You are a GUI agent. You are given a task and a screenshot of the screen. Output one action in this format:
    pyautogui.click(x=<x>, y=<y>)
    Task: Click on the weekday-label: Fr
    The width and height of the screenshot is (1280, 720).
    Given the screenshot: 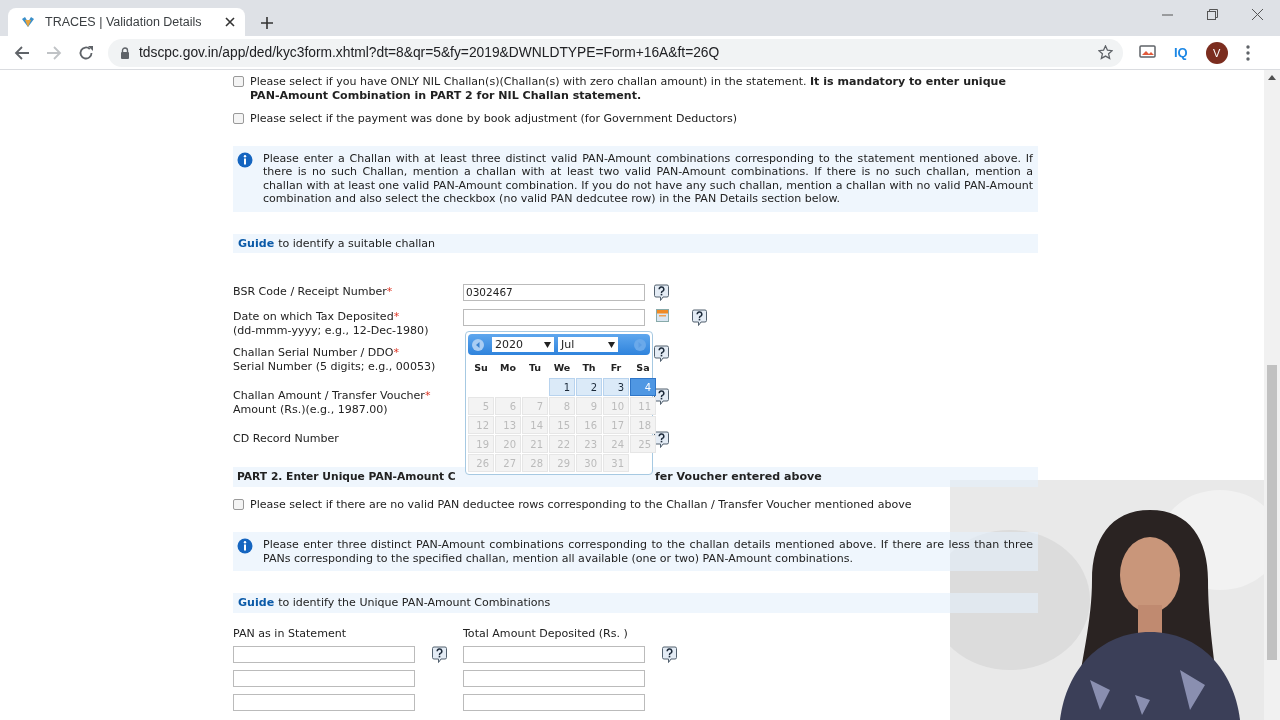 What is the action you would take?
    pyautogui.click(x=616, y=368)
    